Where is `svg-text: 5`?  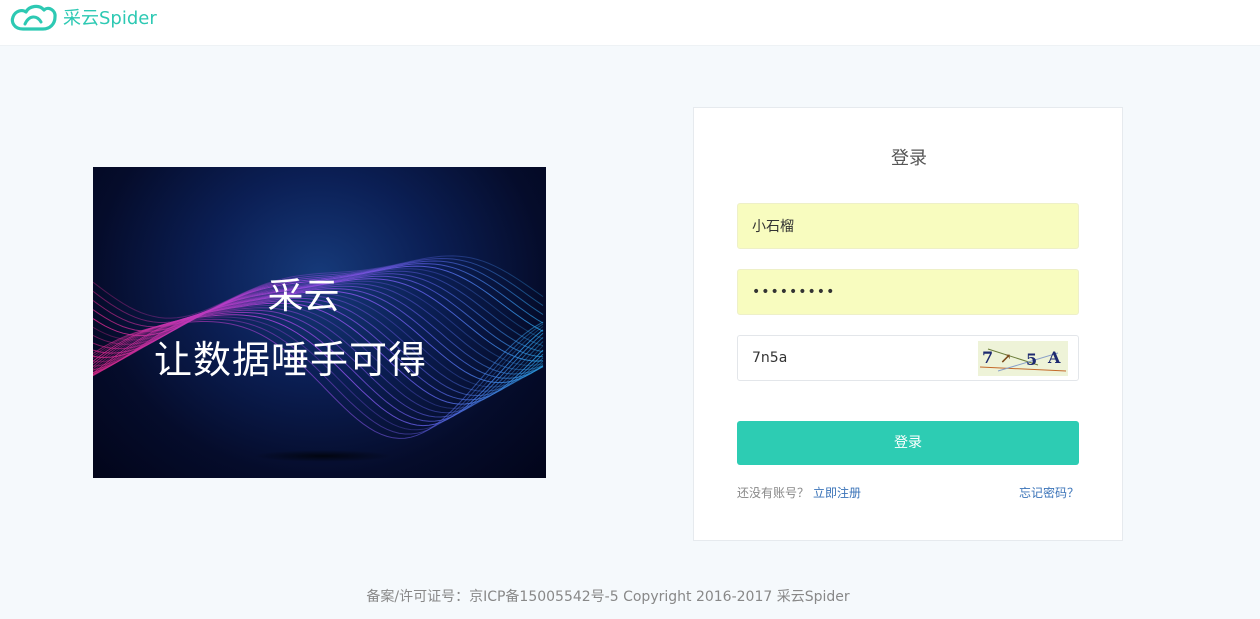
svg-text: 5 is located at coordinates (1031, 359).